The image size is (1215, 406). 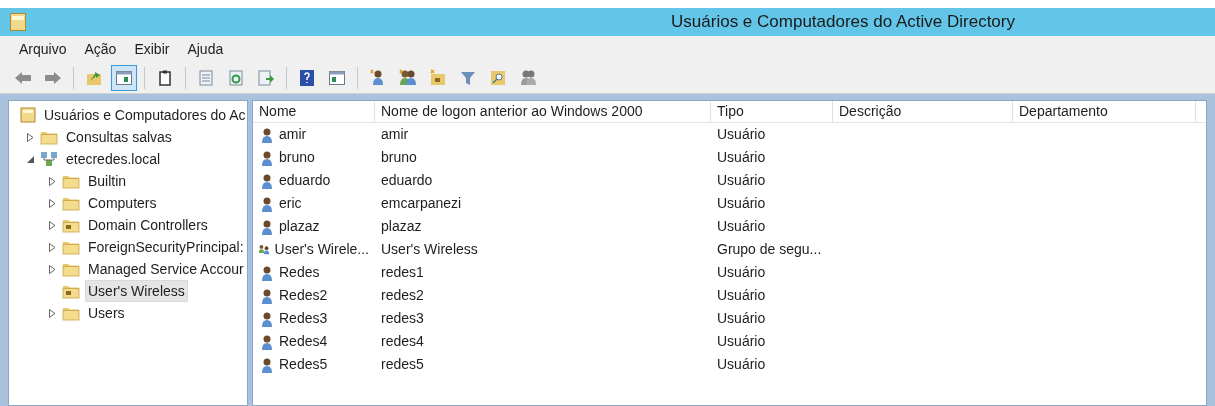 What do you see at coordinates (314, 111) in the screenshot?
I see `column-header: Nome` at bounding box center [314, 111].